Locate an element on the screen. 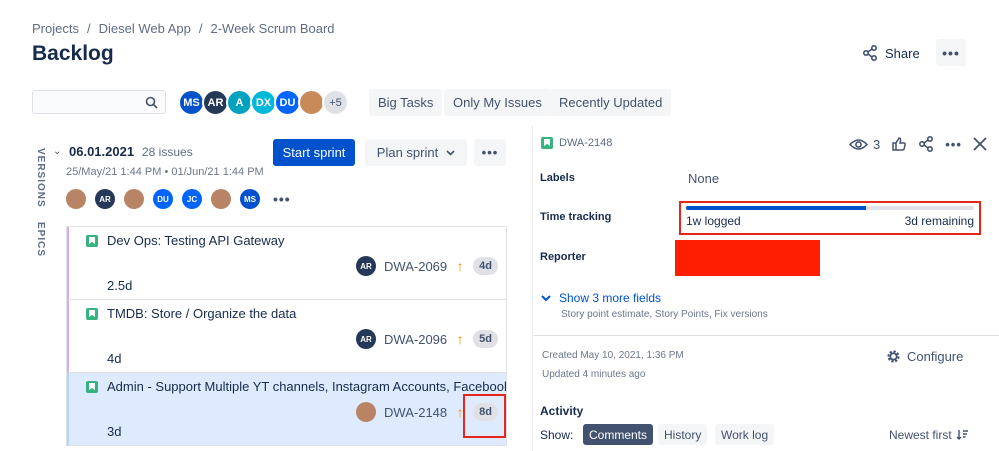 The width and height of the screenshot is (999, 451). time-logged: 1w logged is located at coordinates (713, 221).